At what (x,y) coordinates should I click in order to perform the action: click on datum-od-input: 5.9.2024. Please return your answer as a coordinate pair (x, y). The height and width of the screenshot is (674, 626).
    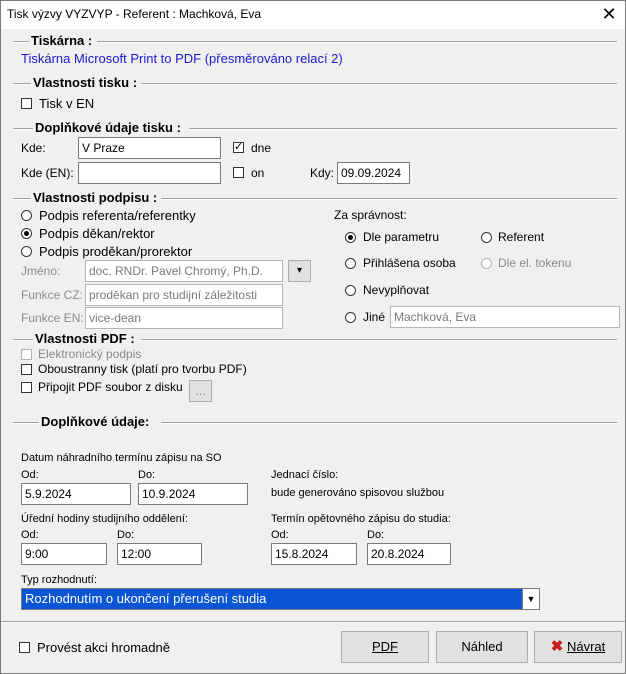
    Looking at the image, I should click on (76, 494).